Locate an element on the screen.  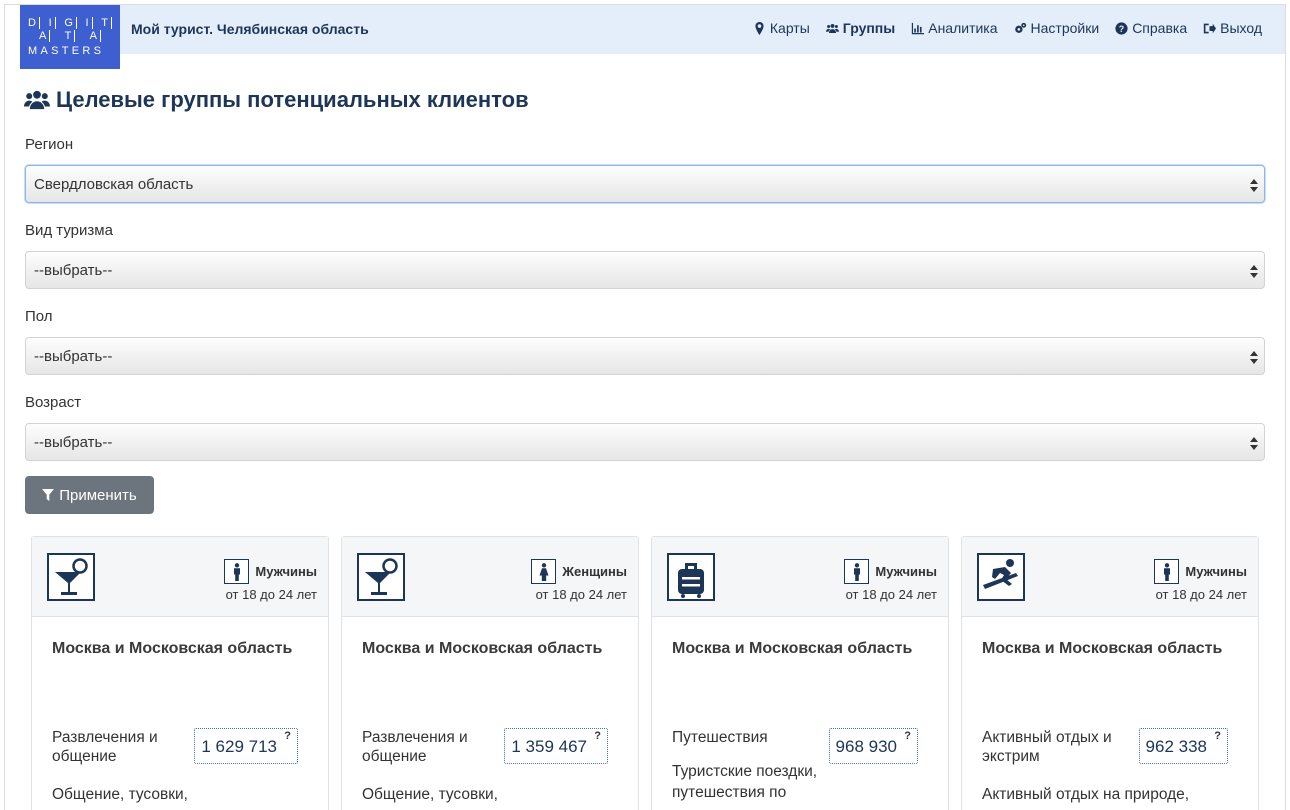
tourism-type-select: --выбрать-- is located at coordinates (645, 270).